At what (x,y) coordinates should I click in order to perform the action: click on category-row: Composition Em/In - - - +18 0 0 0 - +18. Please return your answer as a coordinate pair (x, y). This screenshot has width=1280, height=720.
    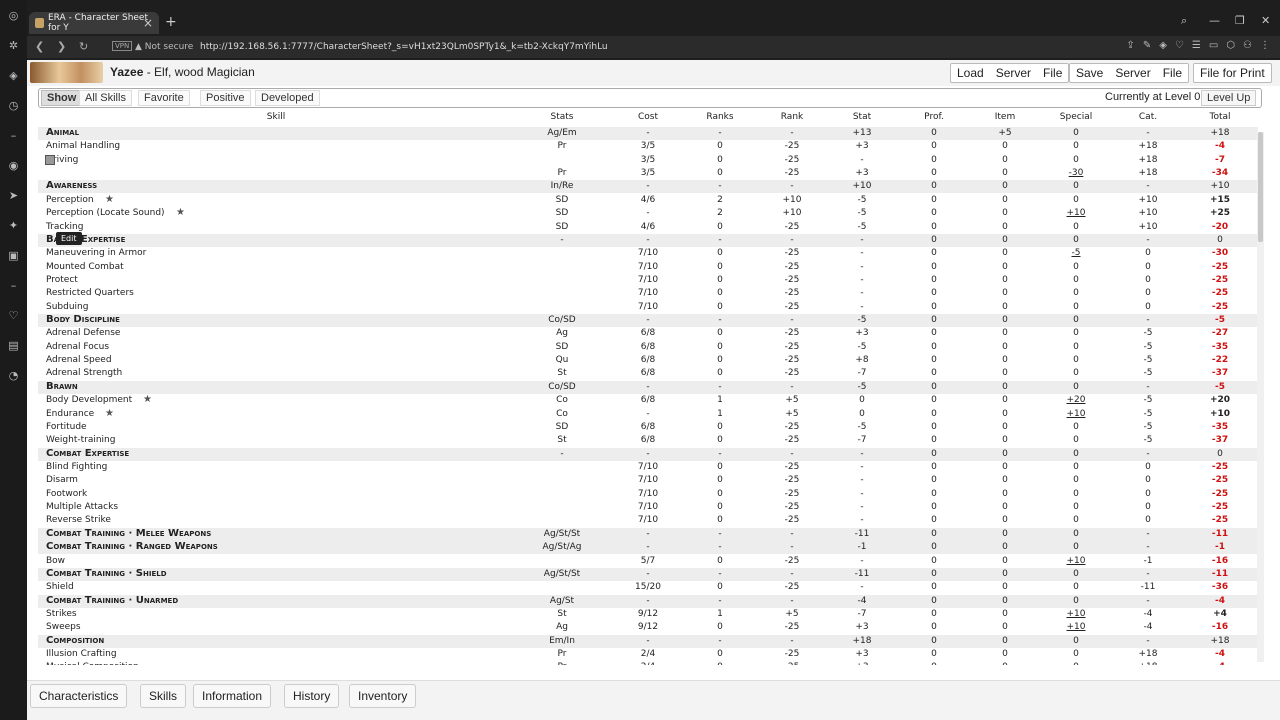
    Looking at the image, I should click on (648, 641).